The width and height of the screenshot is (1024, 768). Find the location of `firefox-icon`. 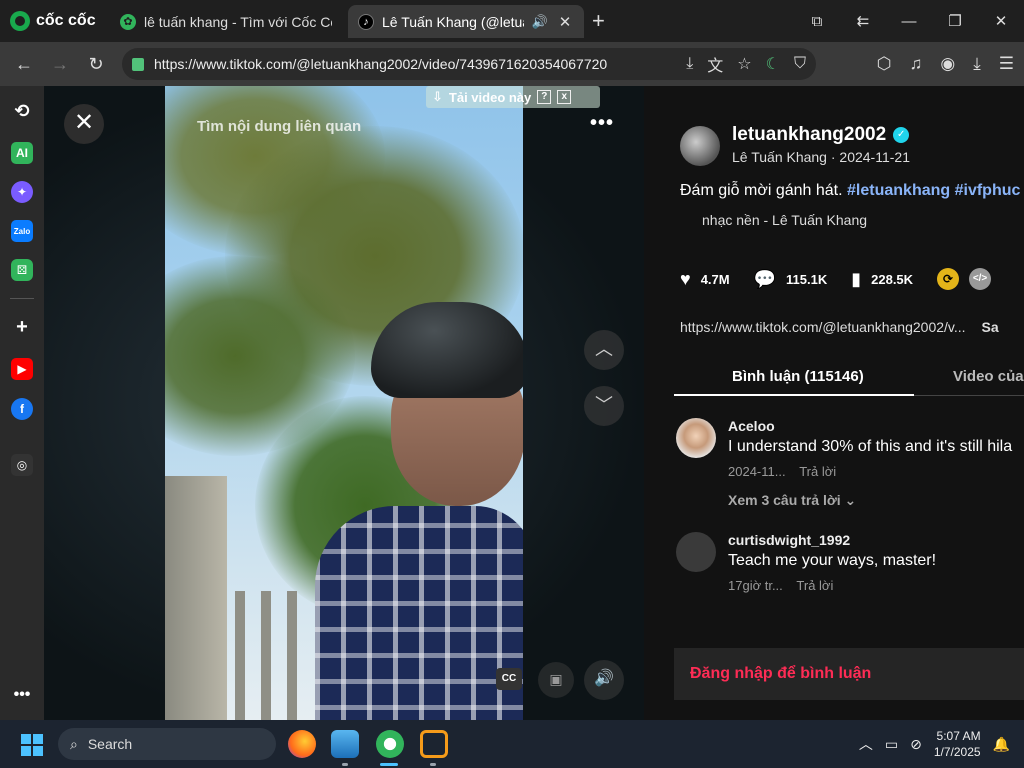

firefox-icon is located at coordinates (302, 744).